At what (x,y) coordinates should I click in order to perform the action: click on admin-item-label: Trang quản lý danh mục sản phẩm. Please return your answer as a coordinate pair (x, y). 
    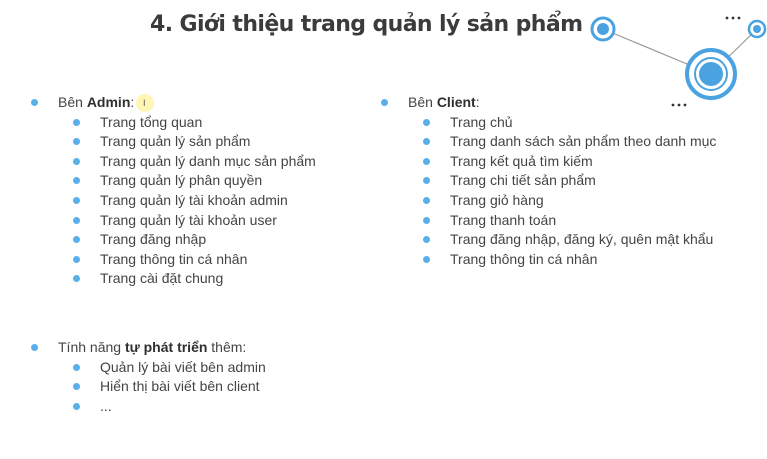
    Looking at the image, I should click on (208, 160).